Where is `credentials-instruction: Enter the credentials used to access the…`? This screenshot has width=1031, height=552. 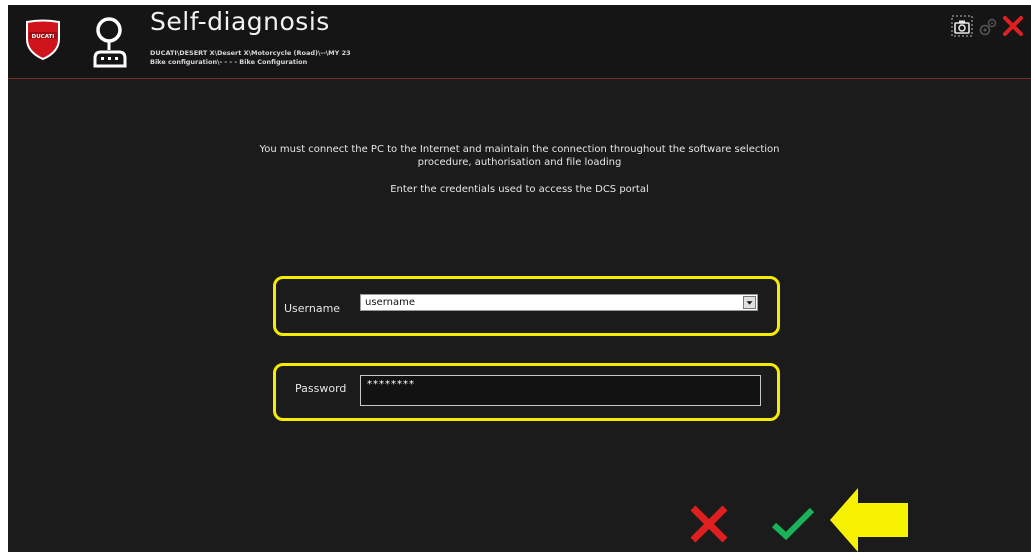
credentials-instruction: Enter the credentials used to access the… is located at coordinates (519, 189).